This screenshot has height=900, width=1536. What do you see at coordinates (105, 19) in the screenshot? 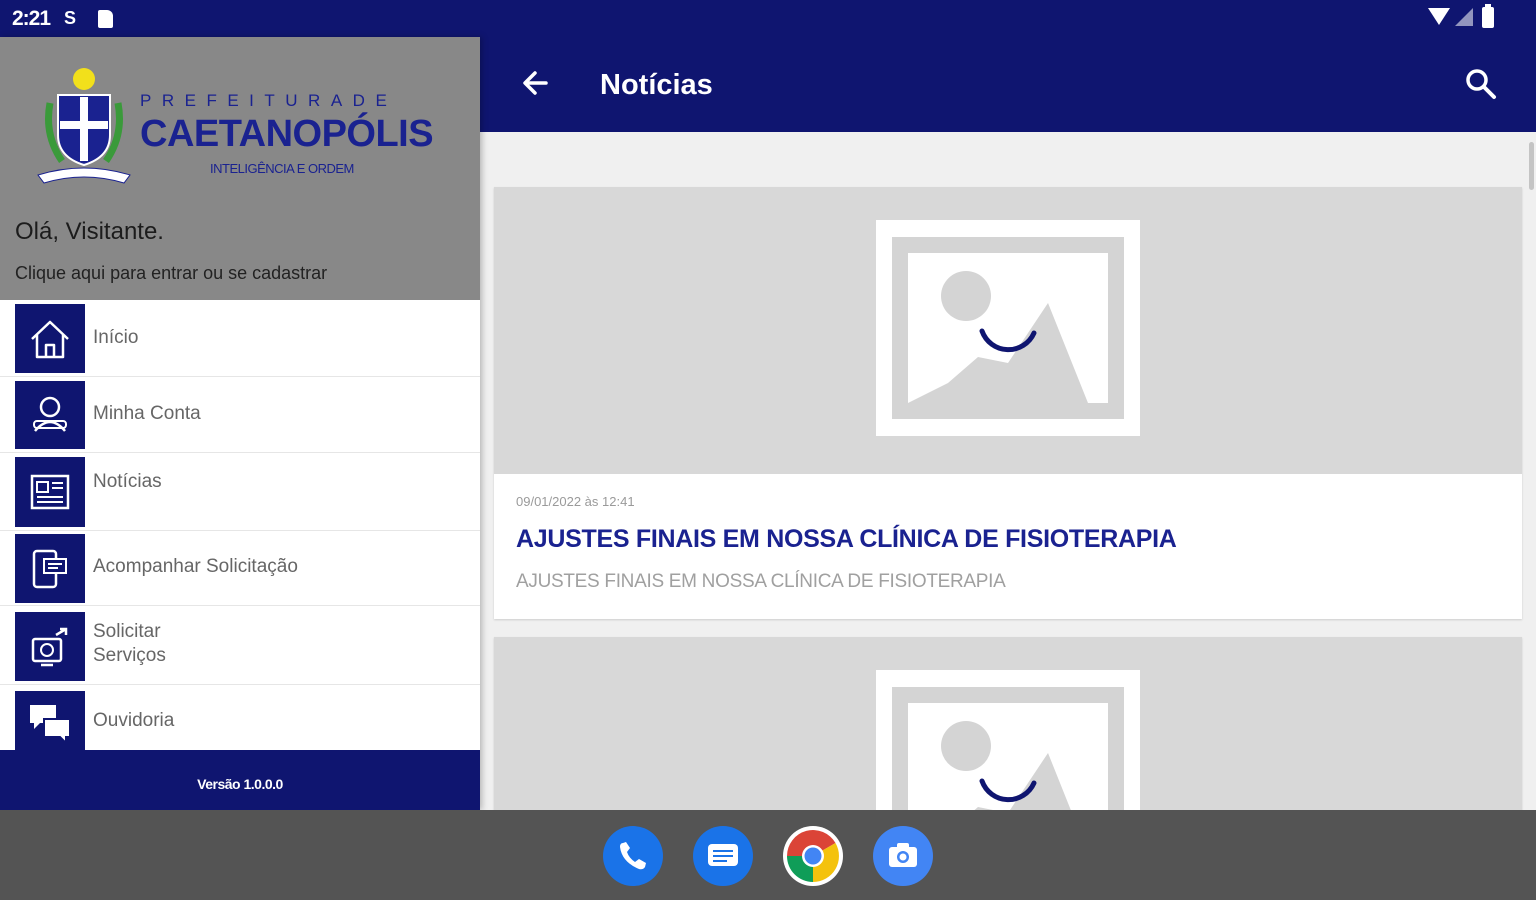
I see `sd-card-icon` at bounding box center [105, 19].